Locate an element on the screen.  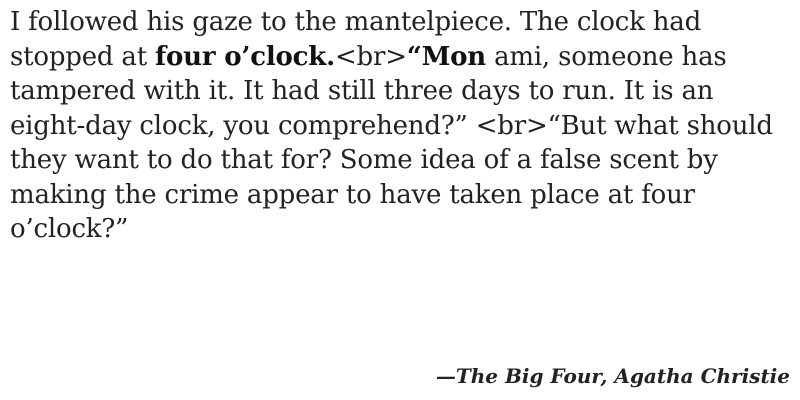
book-title: The Big Four is located at coordinates (528, 376).